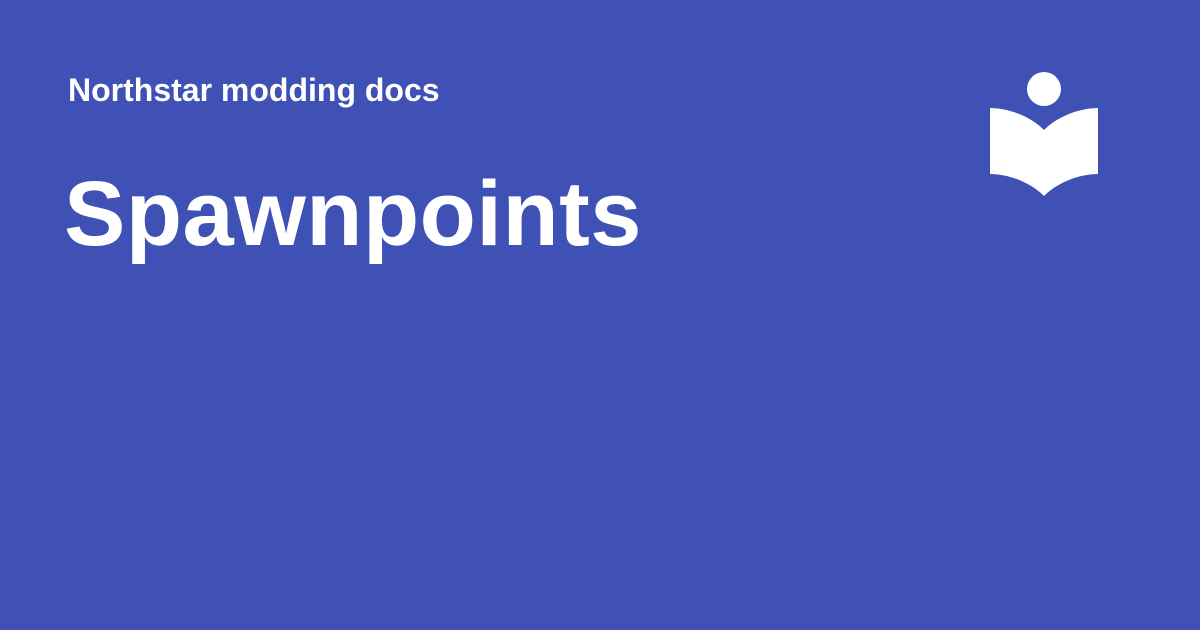 The width and height of the screenshot is (1200, 630). What do you see at coordinates (254, 90) in the screenshot?
I see `site-name: Northstar modding docs` at bounding box center [254, 90].